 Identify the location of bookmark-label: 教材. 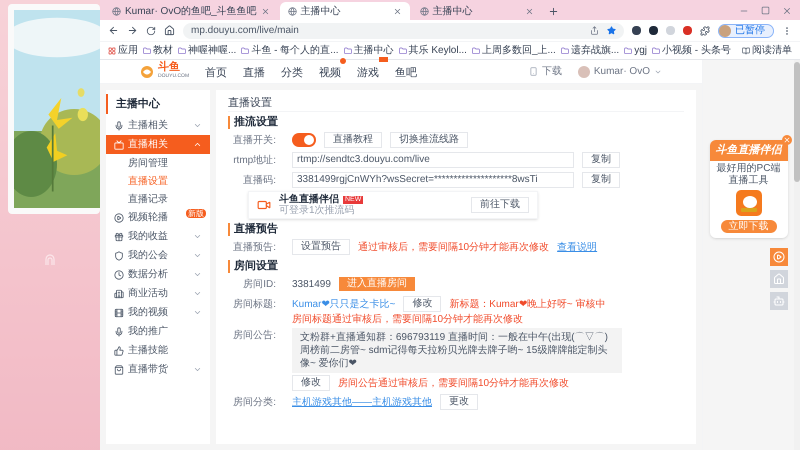
(163, 51).